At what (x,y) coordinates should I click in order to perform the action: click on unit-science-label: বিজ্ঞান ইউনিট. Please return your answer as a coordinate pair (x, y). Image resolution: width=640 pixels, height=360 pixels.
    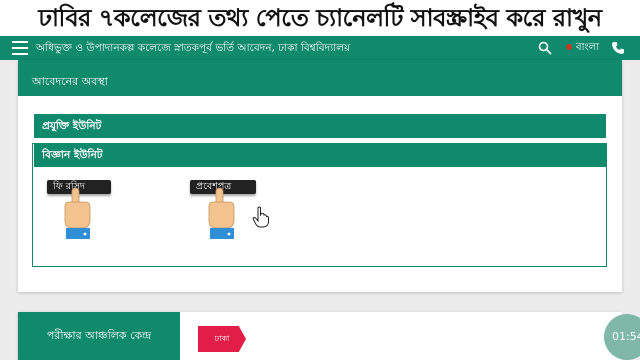
    Looking at the image, I should click on (72, 155).